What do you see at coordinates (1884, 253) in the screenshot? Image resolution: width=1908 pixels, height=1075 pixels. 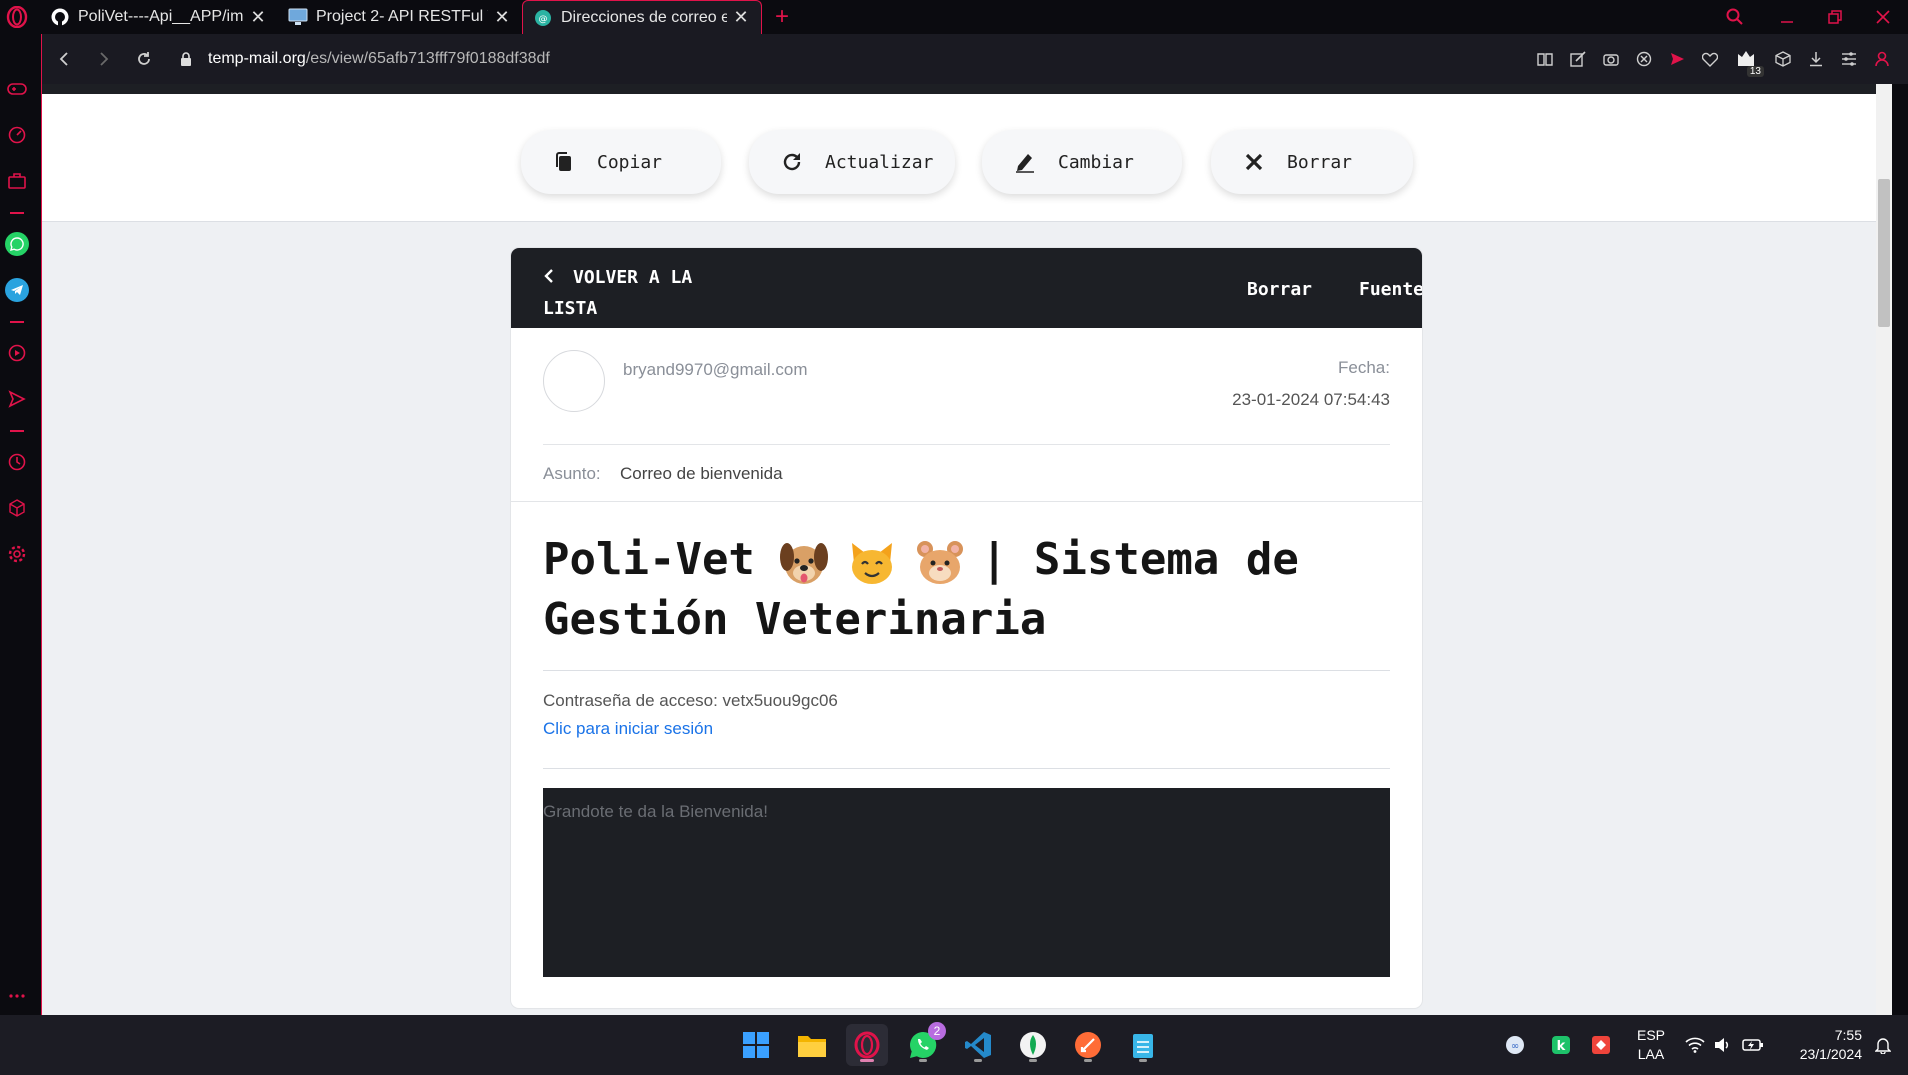 I see `scrollbar-thumb` at bounding box center [1884, 253].